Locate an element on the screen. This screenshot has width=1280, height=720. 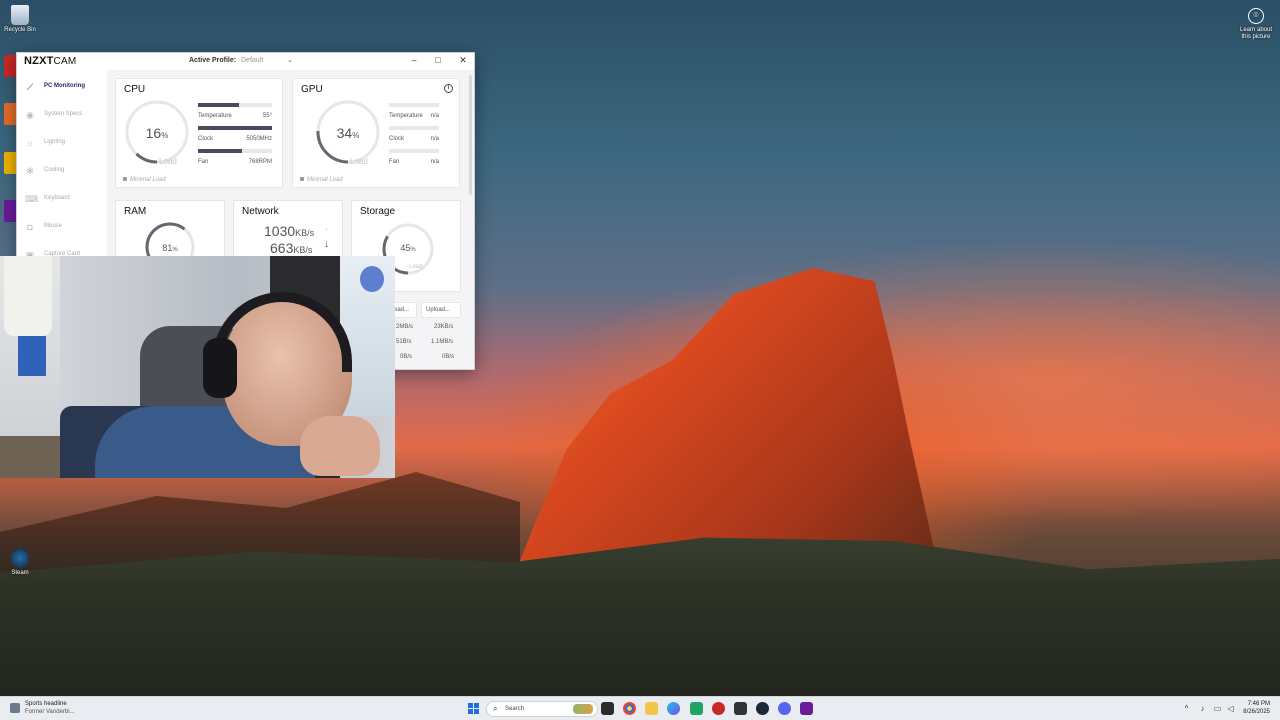
chrome-icon is located at coordinates (629, 708).